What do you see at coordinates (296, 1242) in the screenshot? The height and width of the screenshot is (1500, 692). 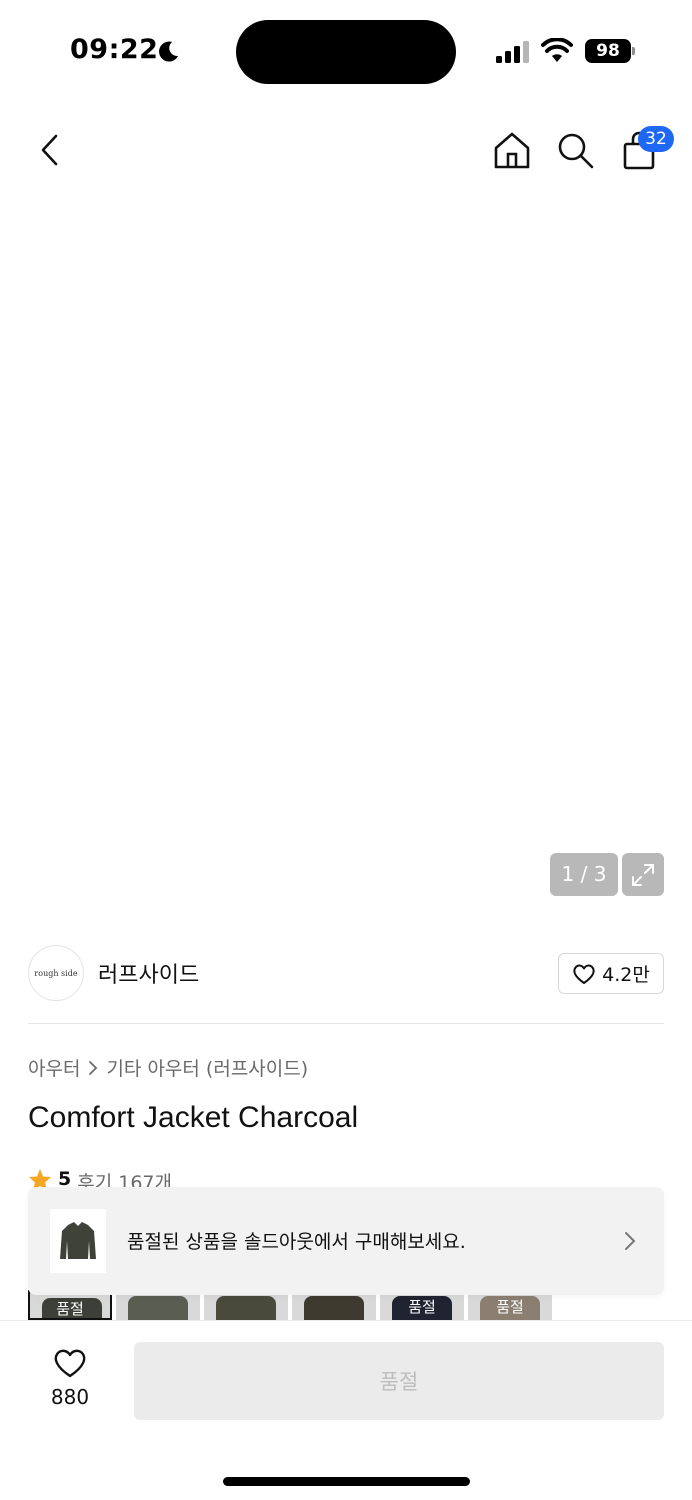 I see `toast-message: 품절된 상품을 솔드아웃에서 구매해보세요.` at bounding box center [296, 1242].